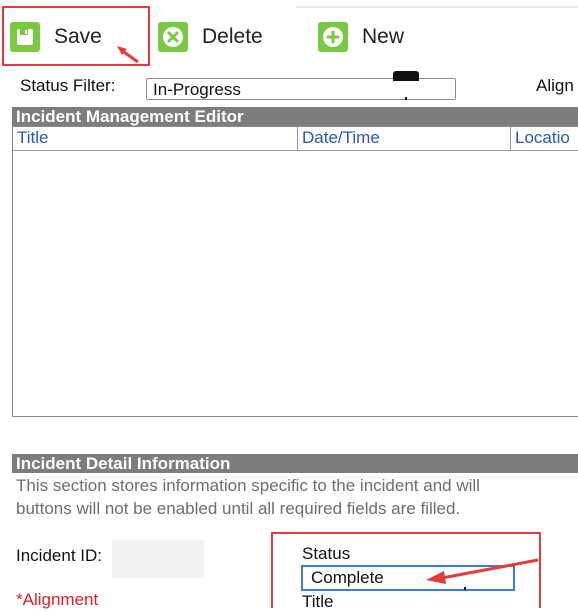 The image size is (578, 612). I want to click on new-label: New, so click(383, 36).